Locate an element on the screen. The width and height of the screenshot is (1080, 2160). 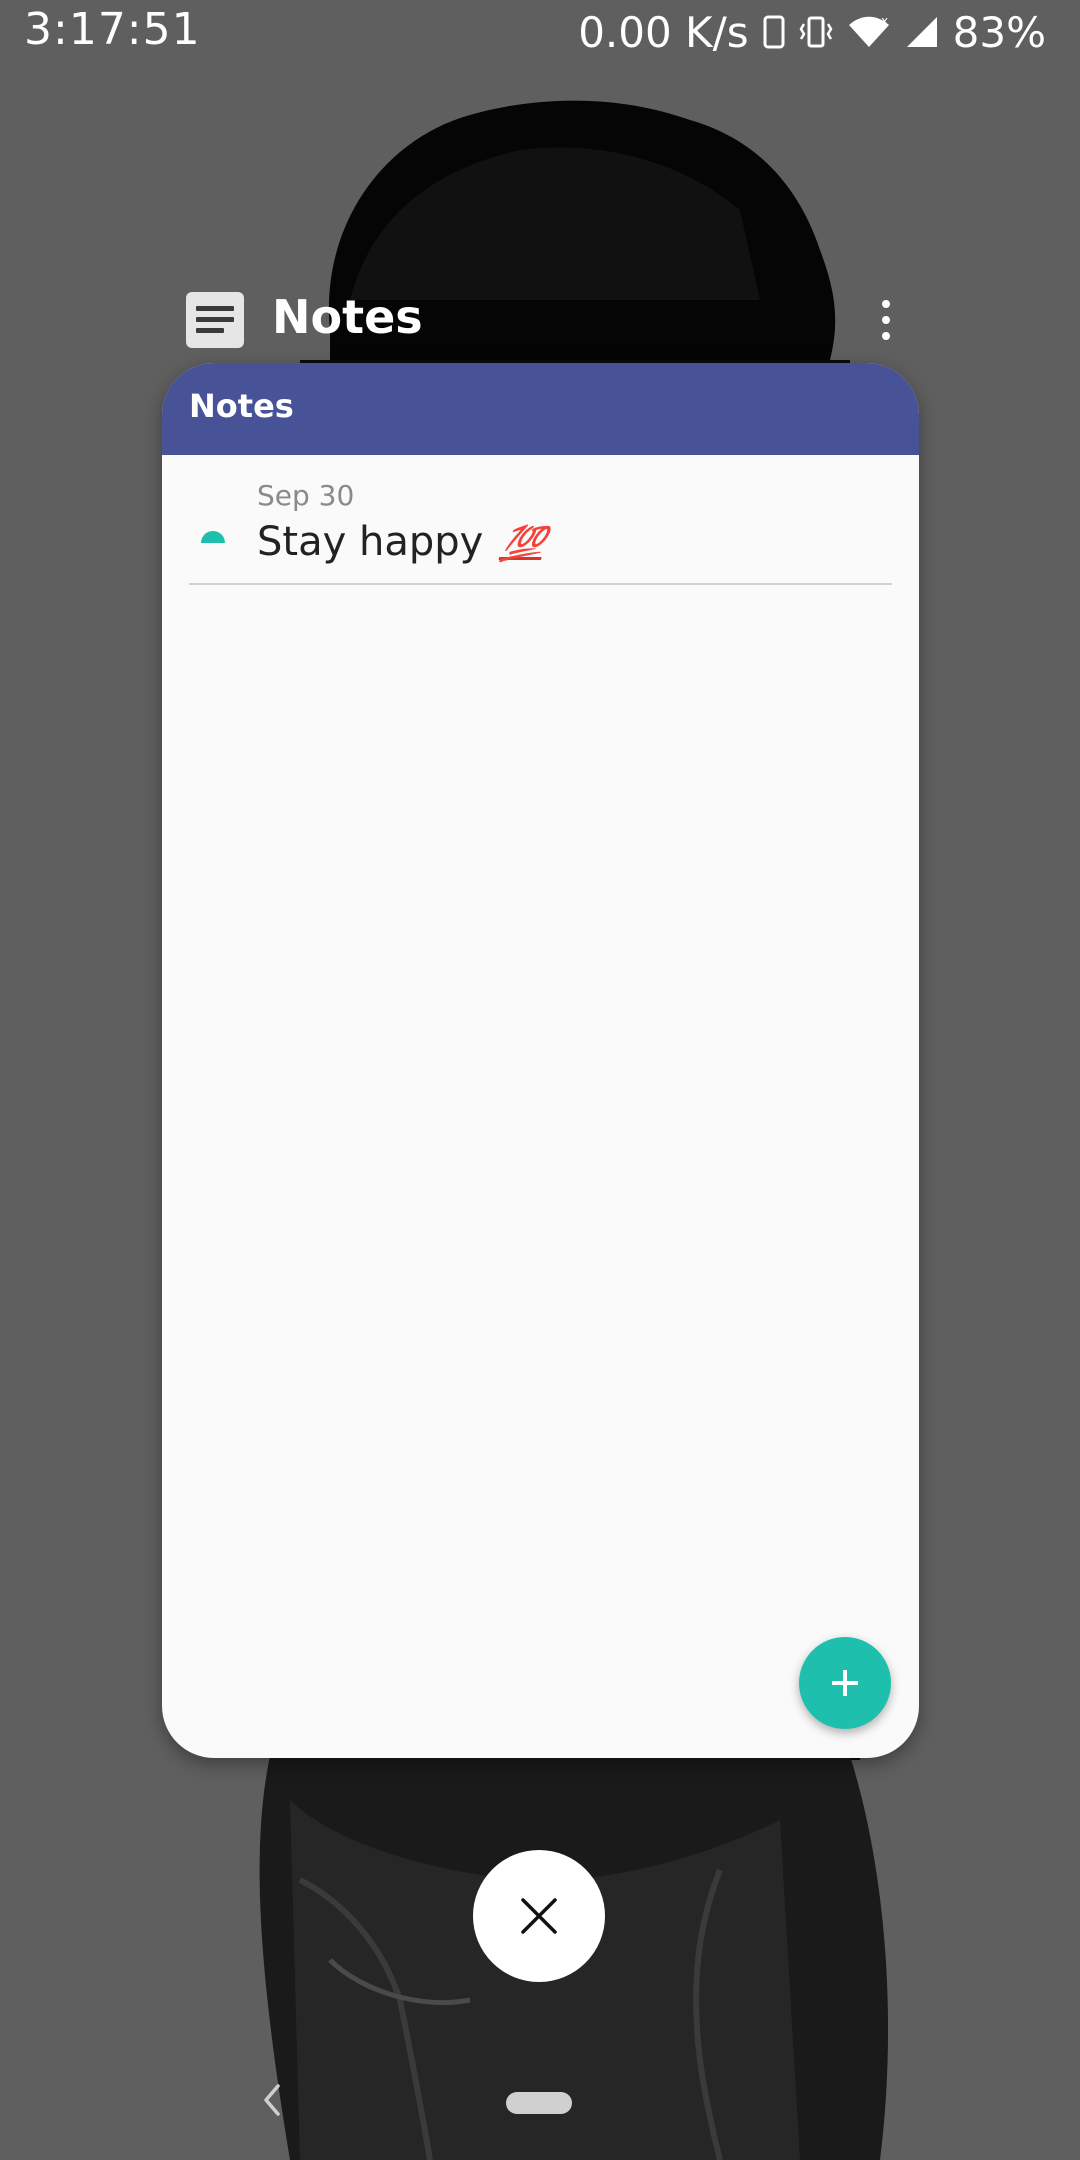
plus-icon is located at coordinates (845, 1683).